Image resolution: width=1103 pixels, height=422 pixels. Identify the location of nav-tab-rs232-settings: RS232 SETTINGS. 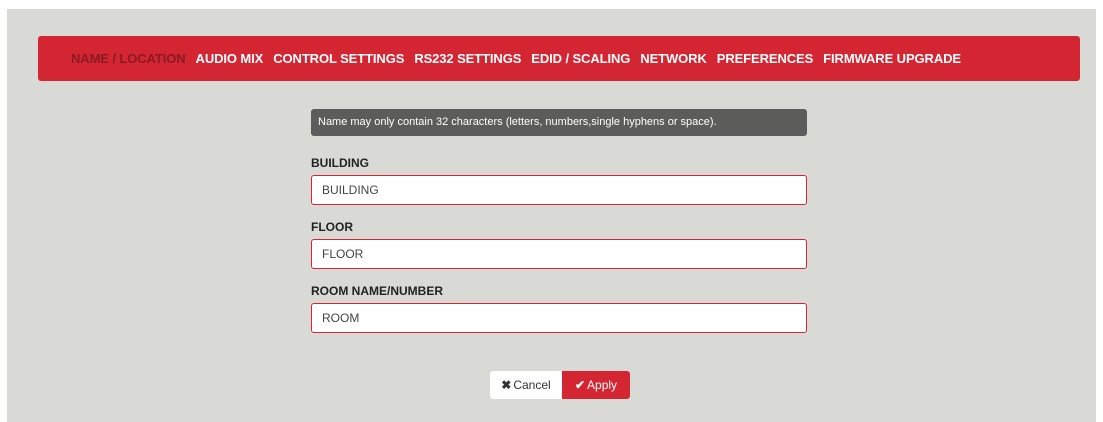
(467, 58).